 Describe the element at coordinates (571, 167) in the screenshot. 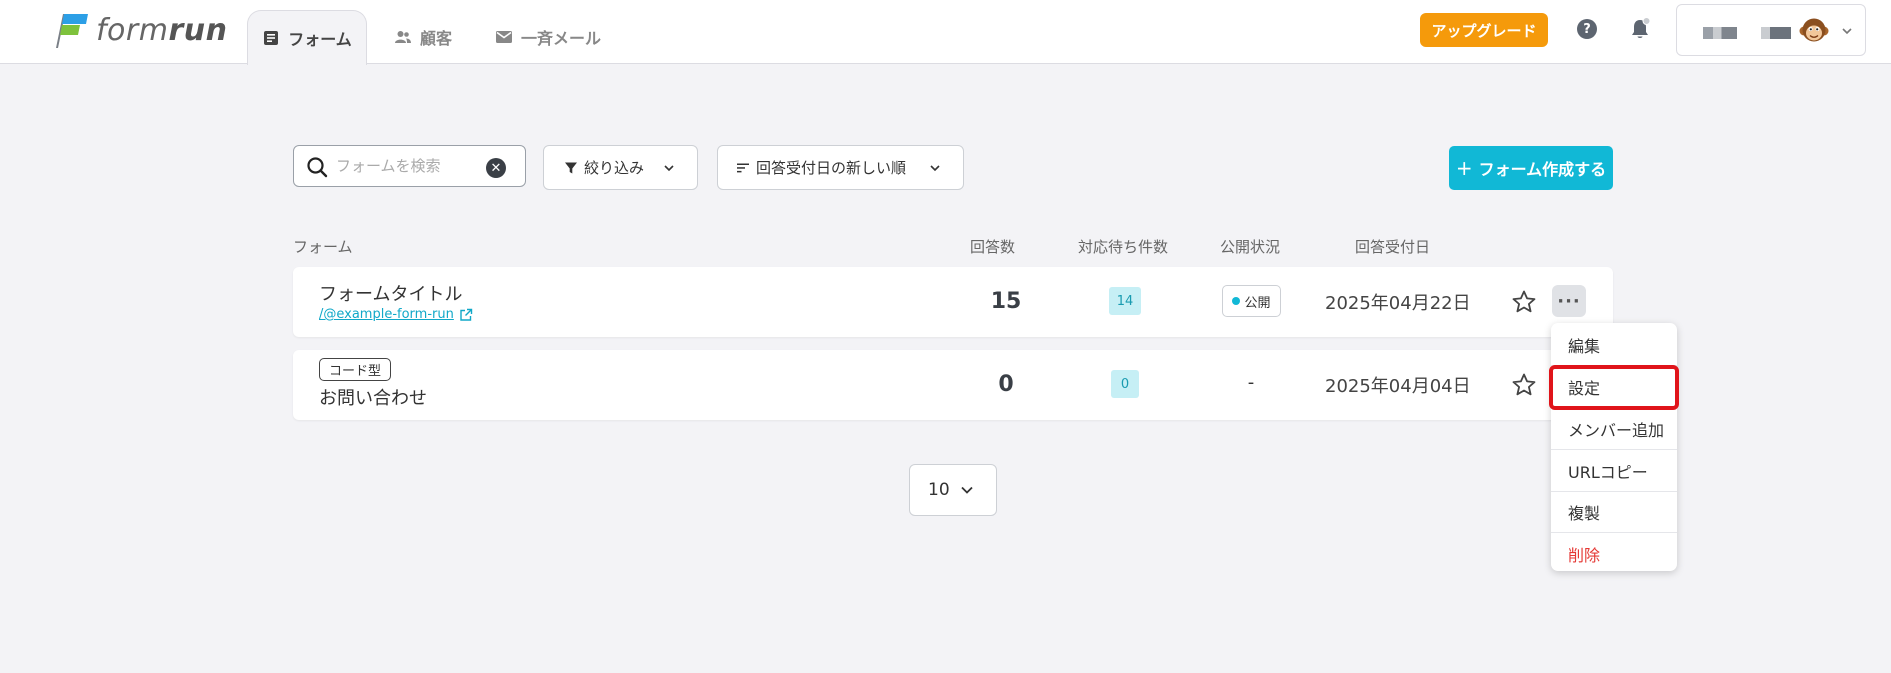

I see `filter-funnel-icon` at that location.